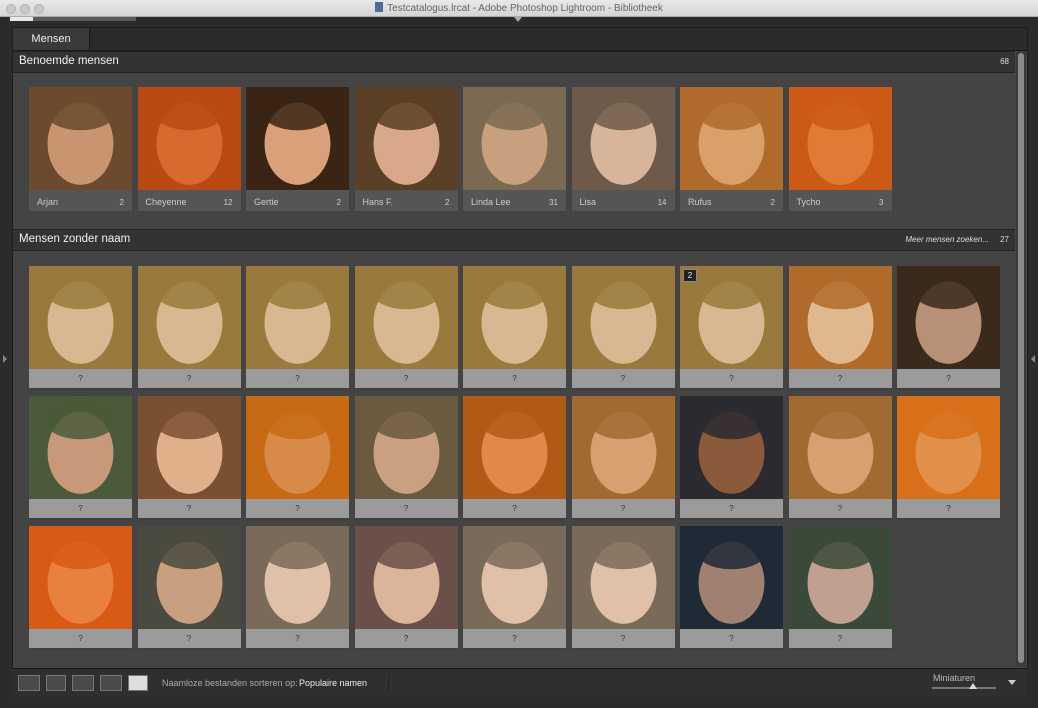 The height and width of the screenshot is (708, 1038). Describe the element at coordinates (230, 683) in the screenshot. I see `sort-label: Naamloze bestanden sorteren op:` at that location.